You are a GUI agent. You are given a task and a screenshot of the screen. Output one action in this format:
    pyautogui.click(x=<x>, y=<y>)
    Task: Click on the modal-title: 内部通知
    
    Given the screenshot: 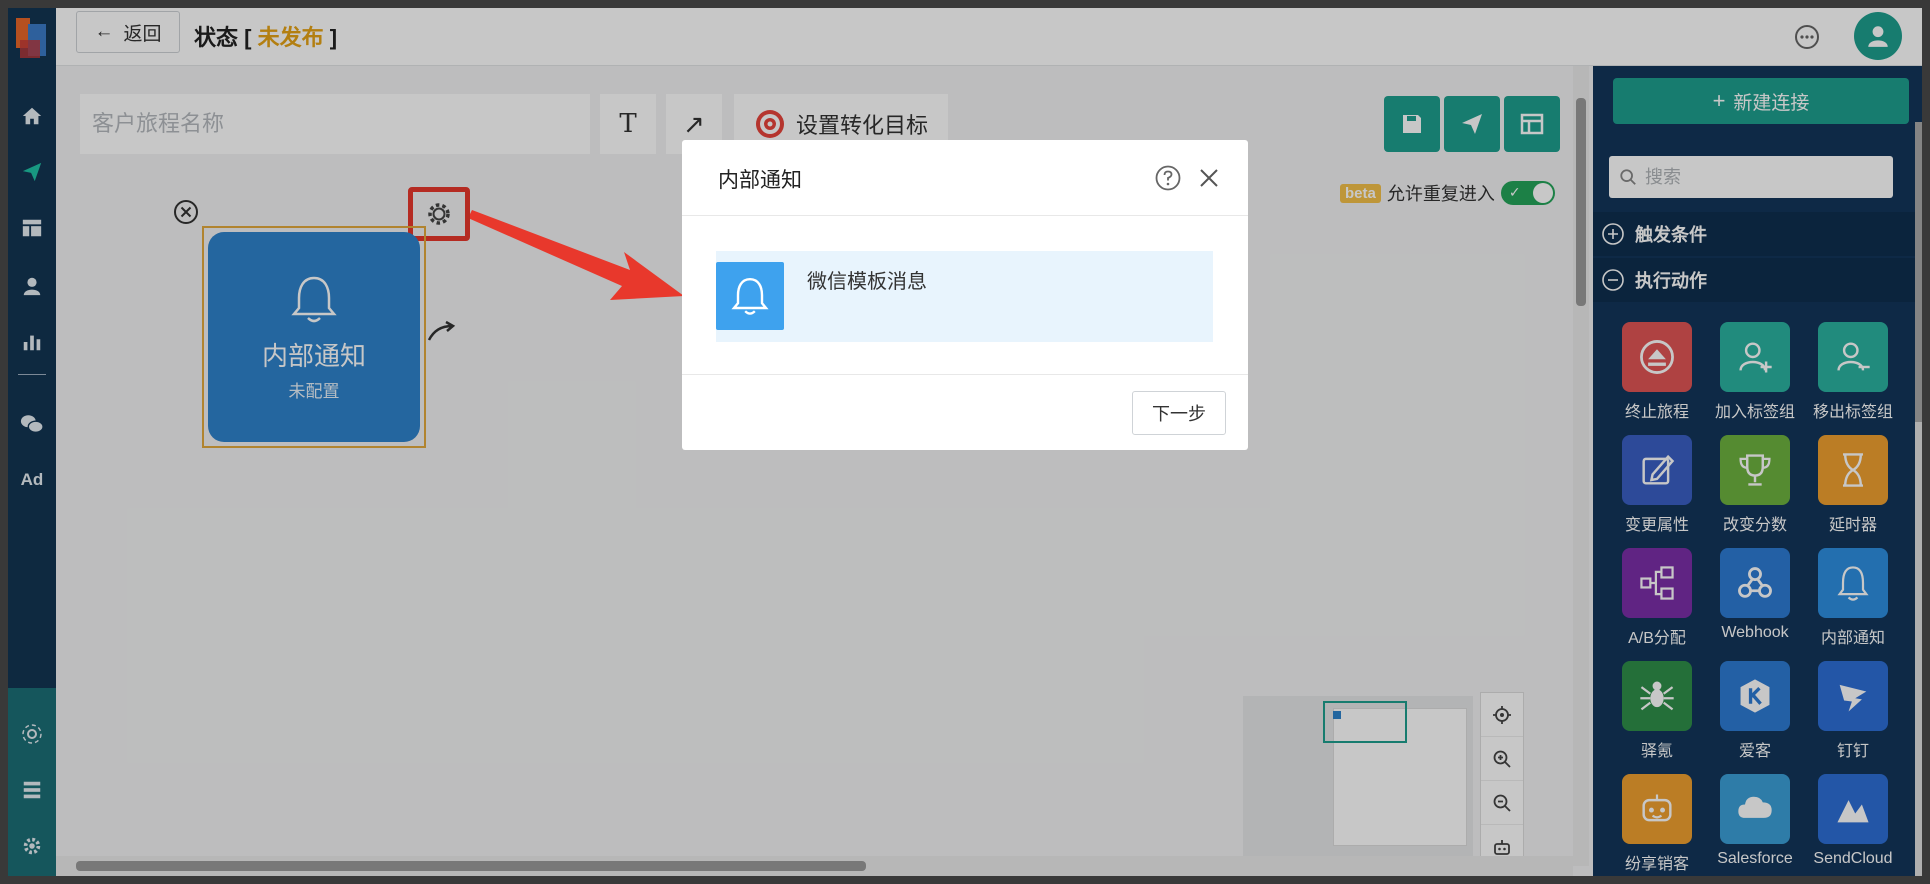 What is the action you would take?
    pyautogui.click(x=760, y=180)
    